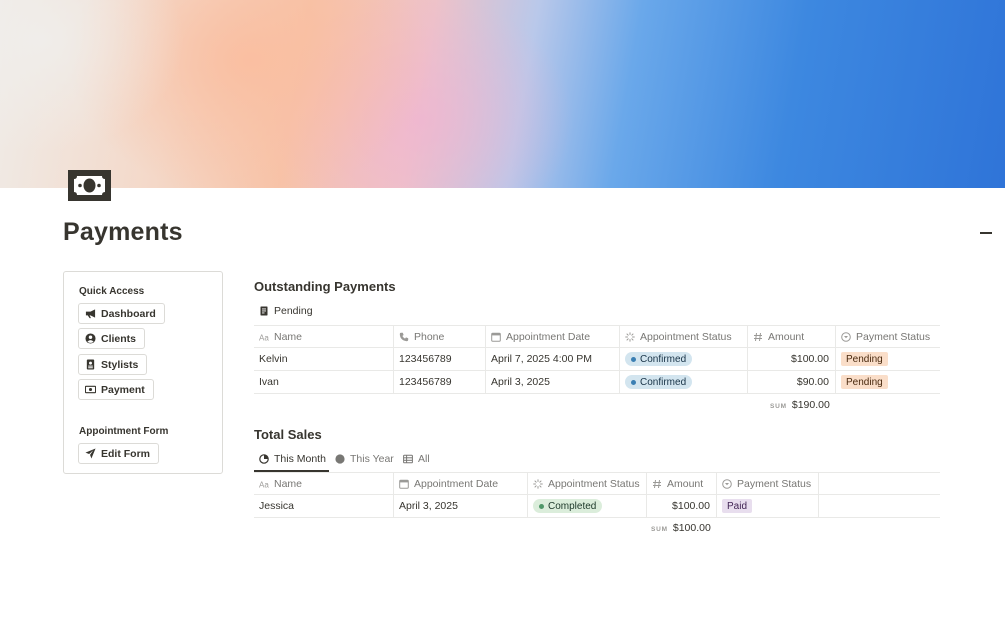  Describe the element at coordinates (125, 453) in the screenshot. I see `edit-form-label: Edit Form` at that location.